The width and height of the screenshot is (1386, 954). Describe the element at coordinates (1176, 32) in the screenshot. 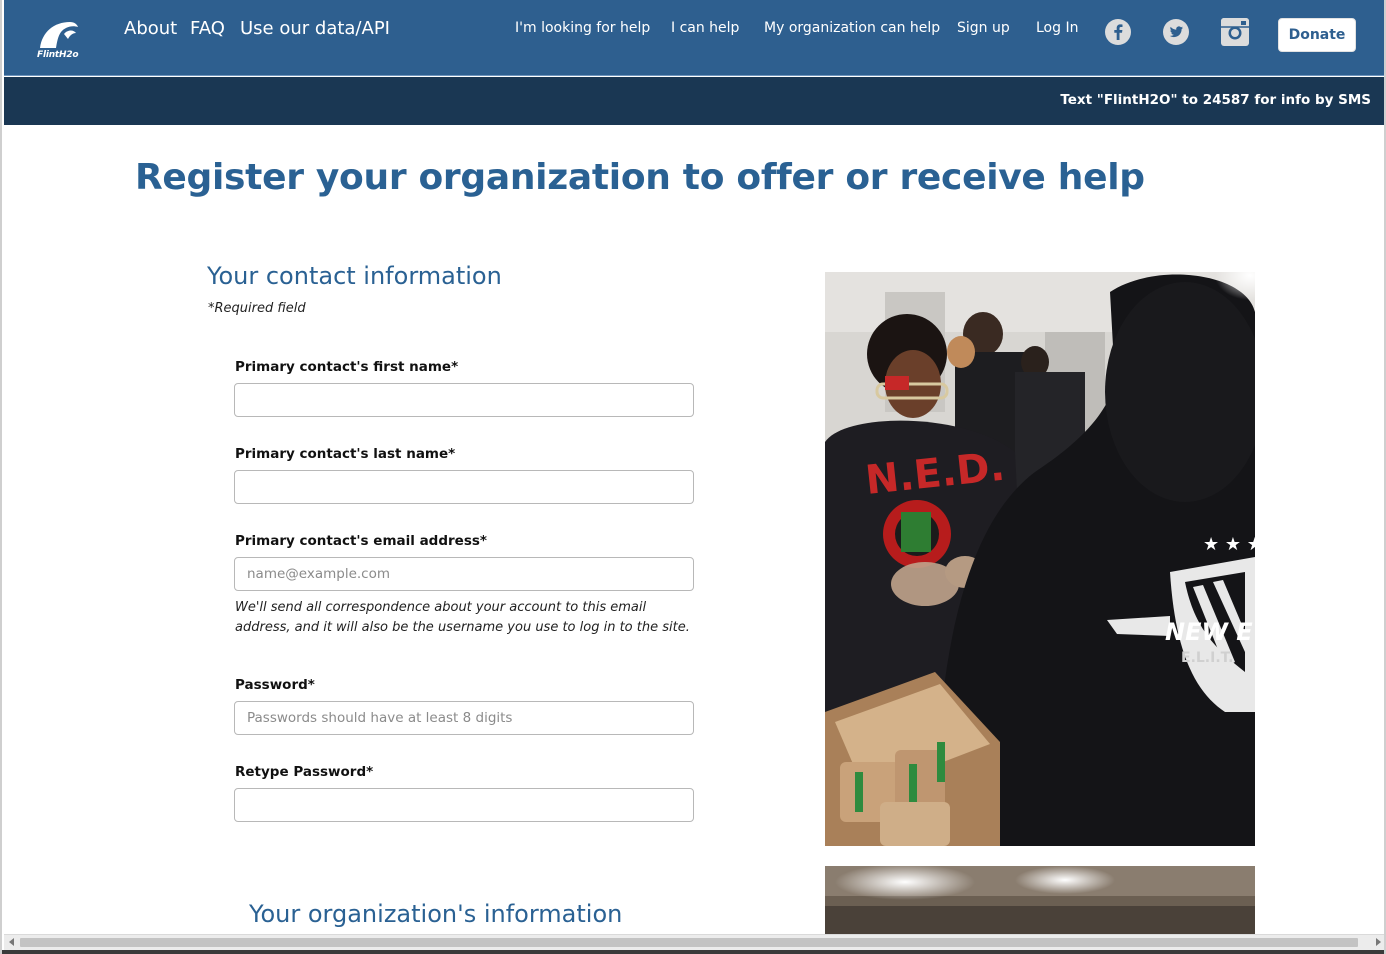

I see `twitter-icon` at that location.